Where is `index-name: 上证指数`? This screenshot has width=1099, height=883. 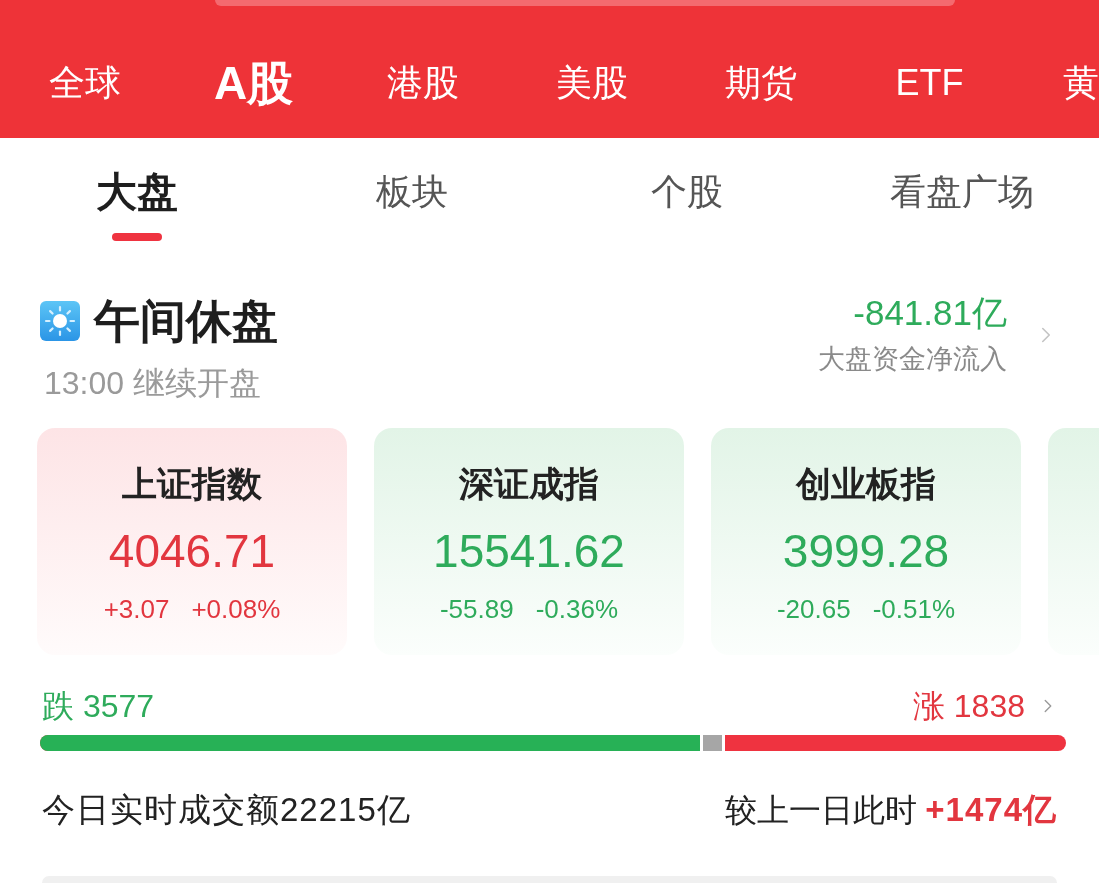 index-name: 上证指数 is located at coordinates (192, 484).